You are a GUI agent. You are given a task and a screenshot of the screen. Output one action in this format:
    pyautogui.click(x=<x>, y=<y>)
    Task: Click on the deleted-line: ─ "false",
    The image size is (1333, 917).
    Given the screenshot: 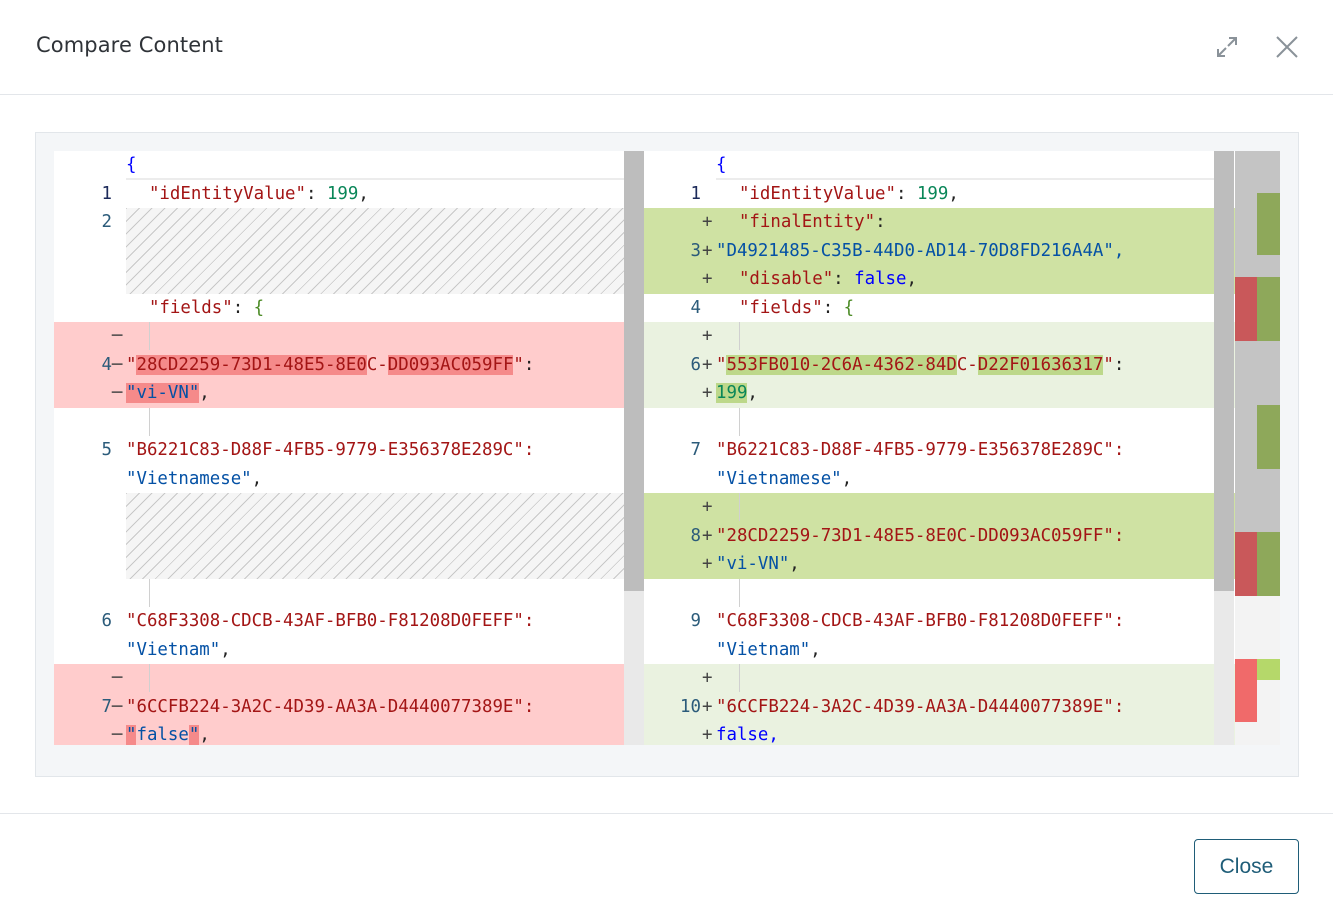 What is the action you would take?
    pyautogui.click(x=161, y=735)
    